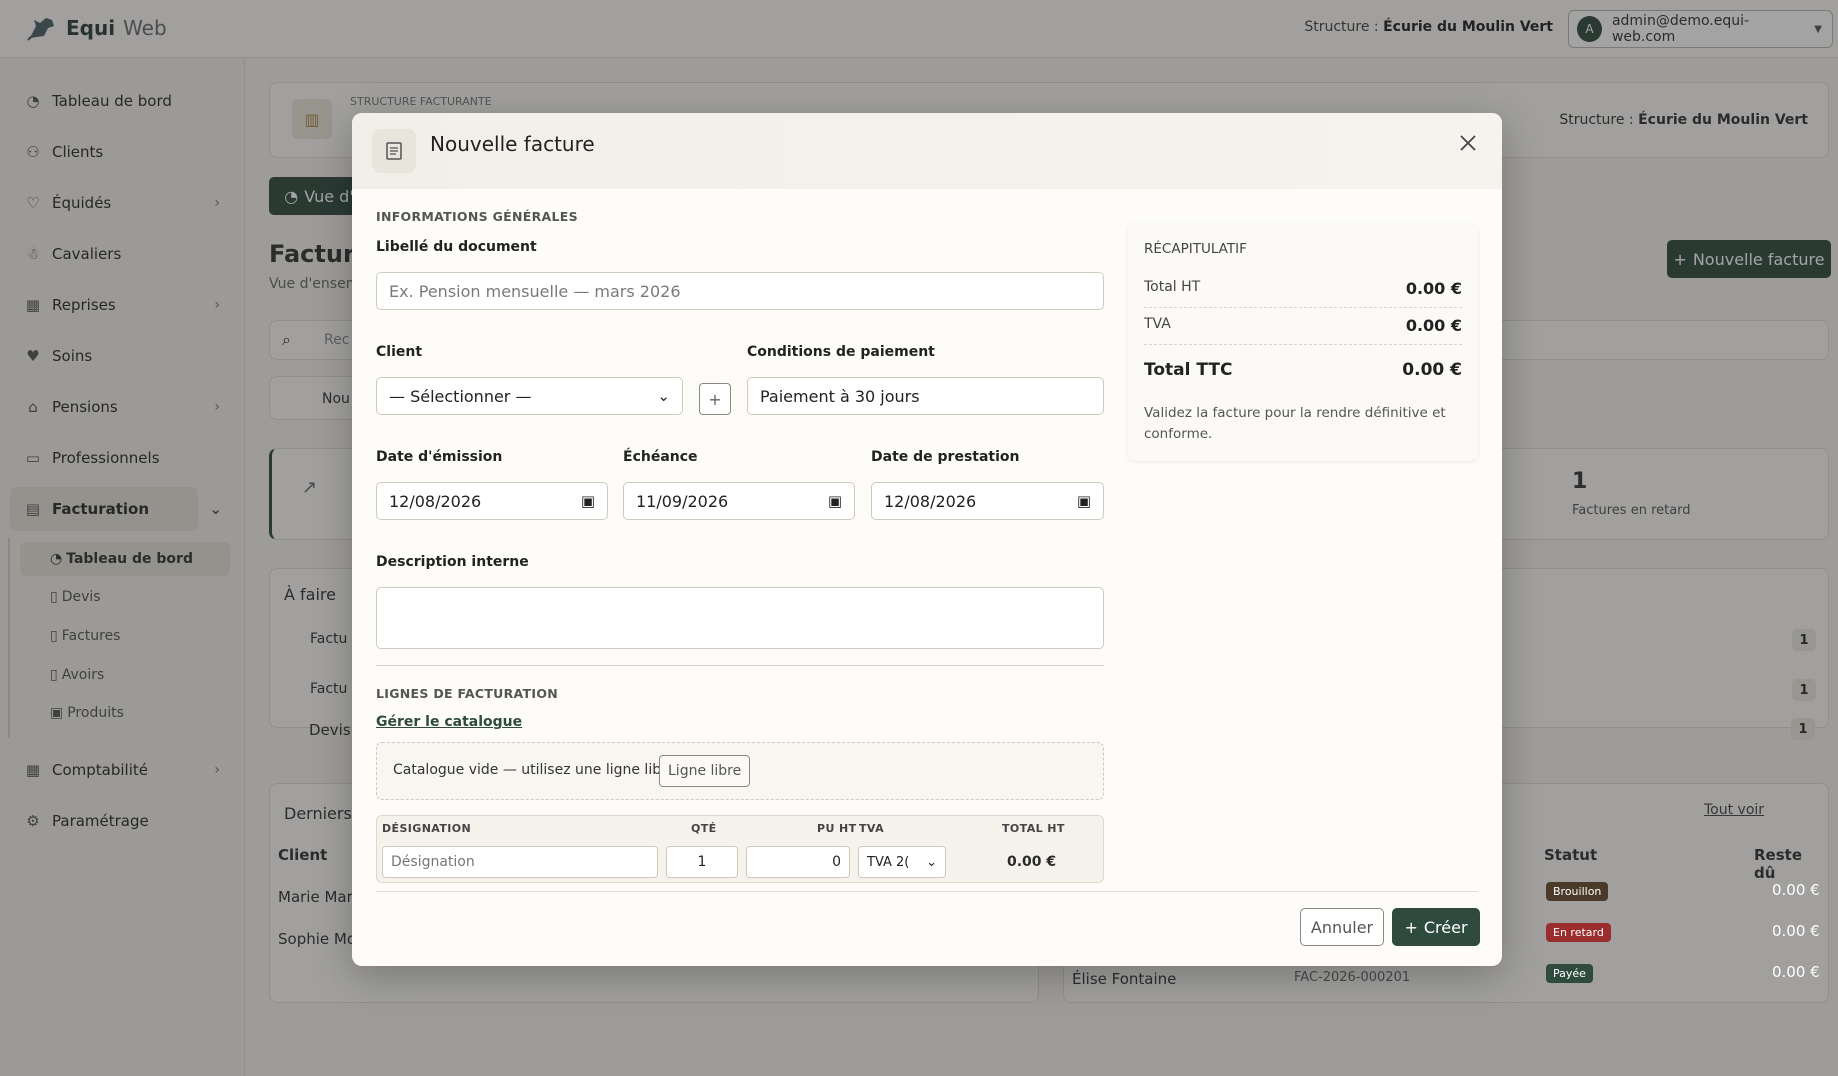 The width and height of the screenshot is (1838, 1076). What do you see at coordinates (740, 618) in the screenshot?
I see `description-textarea` at bounding box center [740, 618].